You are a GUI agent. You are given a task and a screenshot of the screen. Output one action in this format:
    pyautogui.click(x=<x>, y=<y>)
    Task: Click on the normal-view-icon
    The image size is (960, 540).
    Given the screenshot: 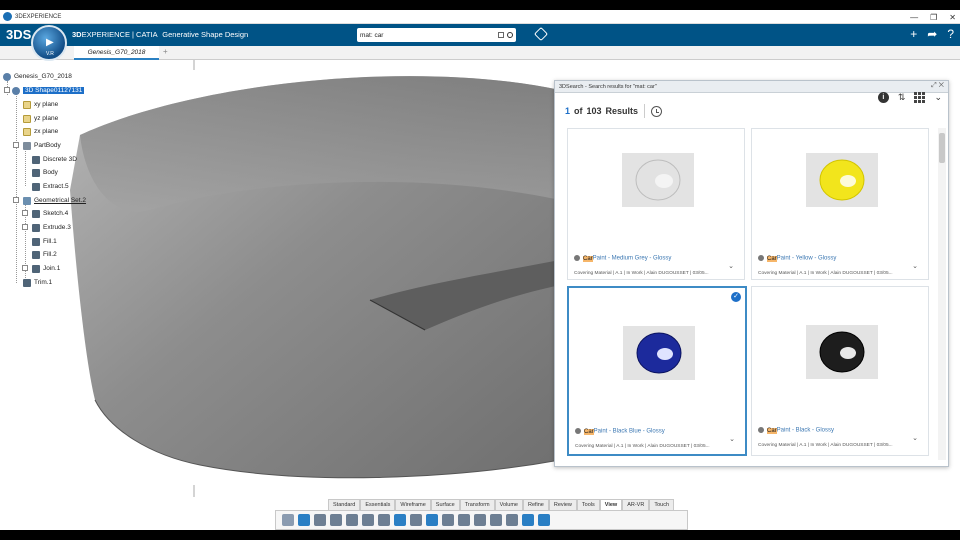 What is the action you would take?
    pyautogui.click(x=384, y=520)
    